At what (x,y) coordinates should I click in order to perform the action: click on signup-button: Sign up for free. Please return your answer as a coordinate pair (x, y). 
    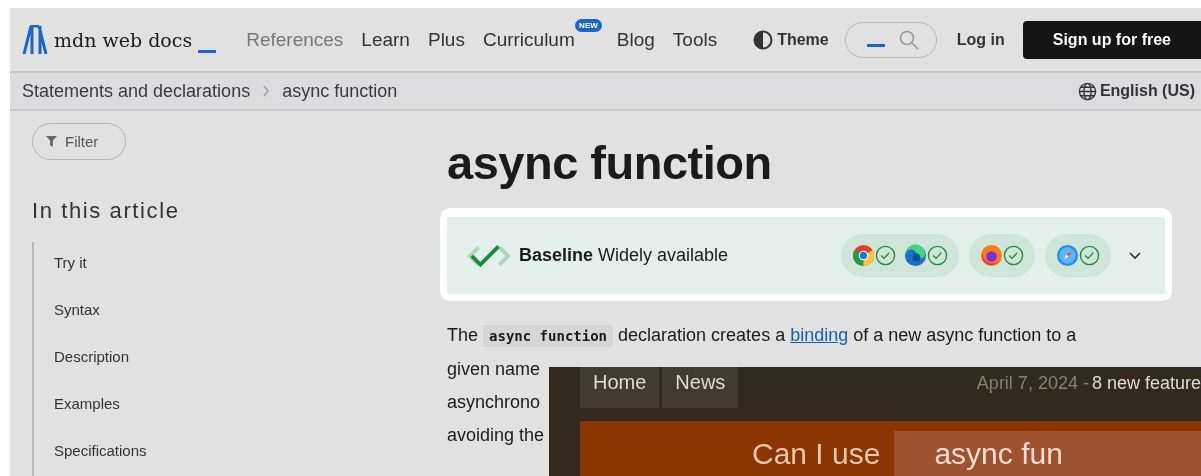
    Looking at the image, I should click on (1111, 39).